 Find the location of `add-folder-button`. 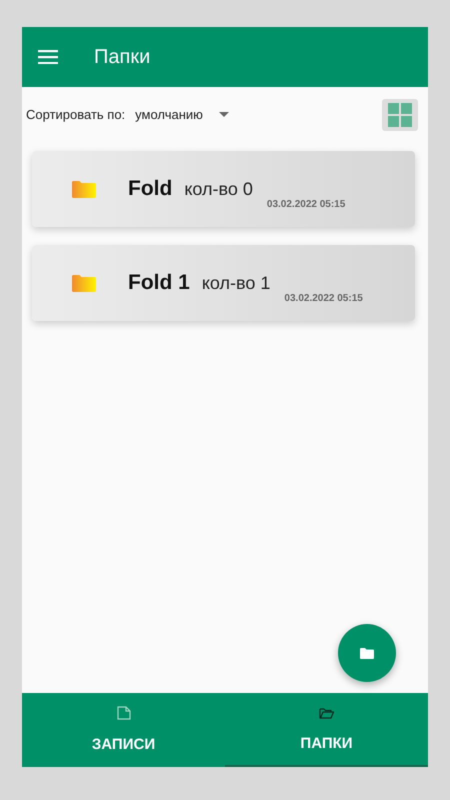

add-folder-button is located at coordinates (367, 653).